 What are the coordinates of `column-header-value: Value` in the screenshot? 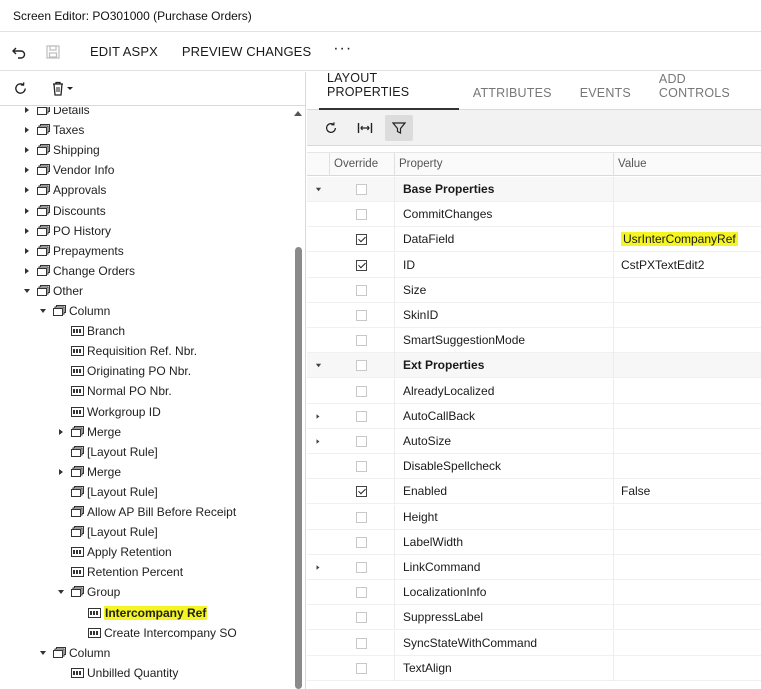 It's located at (687, 164).